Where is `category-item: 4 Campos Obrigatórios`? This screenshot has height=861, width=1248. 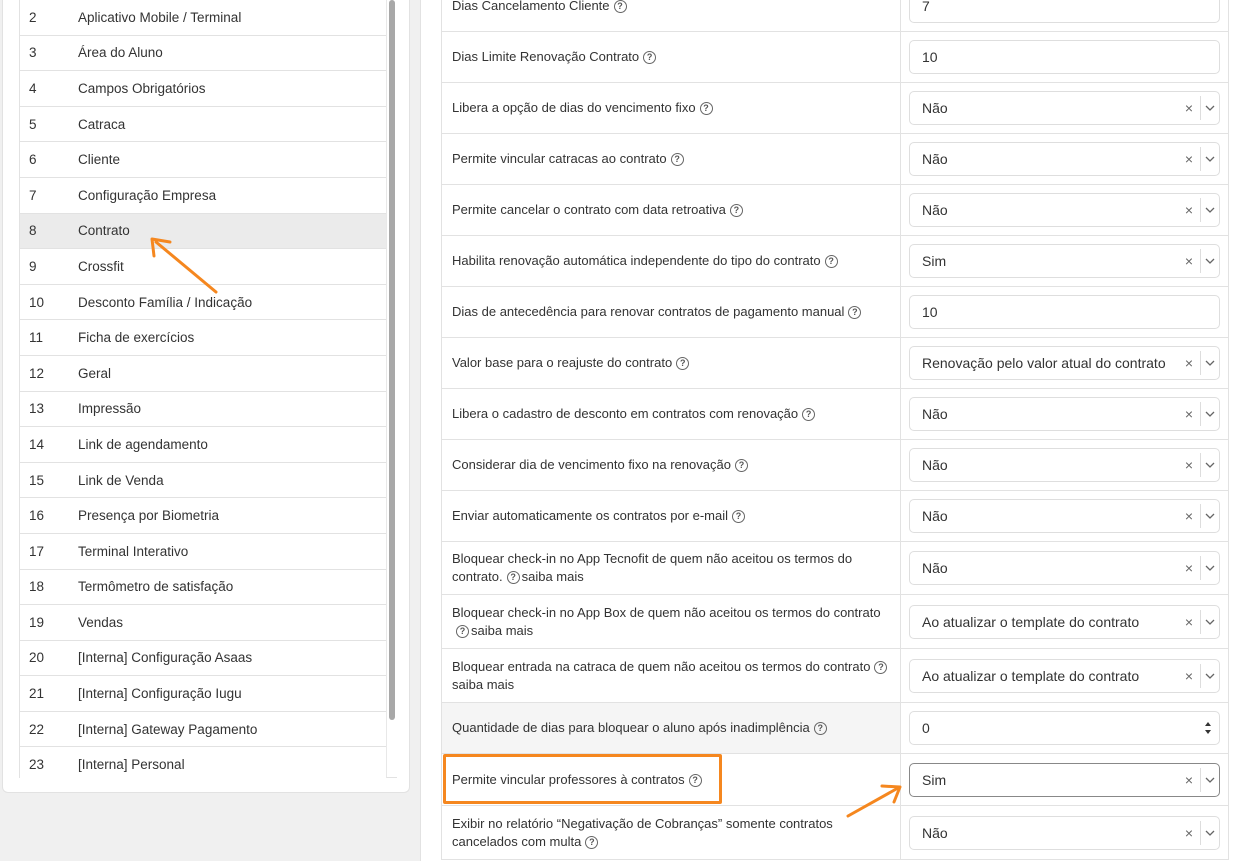
category-item: 4 Campos Obrigatórios is located at coordinates (203, 89).